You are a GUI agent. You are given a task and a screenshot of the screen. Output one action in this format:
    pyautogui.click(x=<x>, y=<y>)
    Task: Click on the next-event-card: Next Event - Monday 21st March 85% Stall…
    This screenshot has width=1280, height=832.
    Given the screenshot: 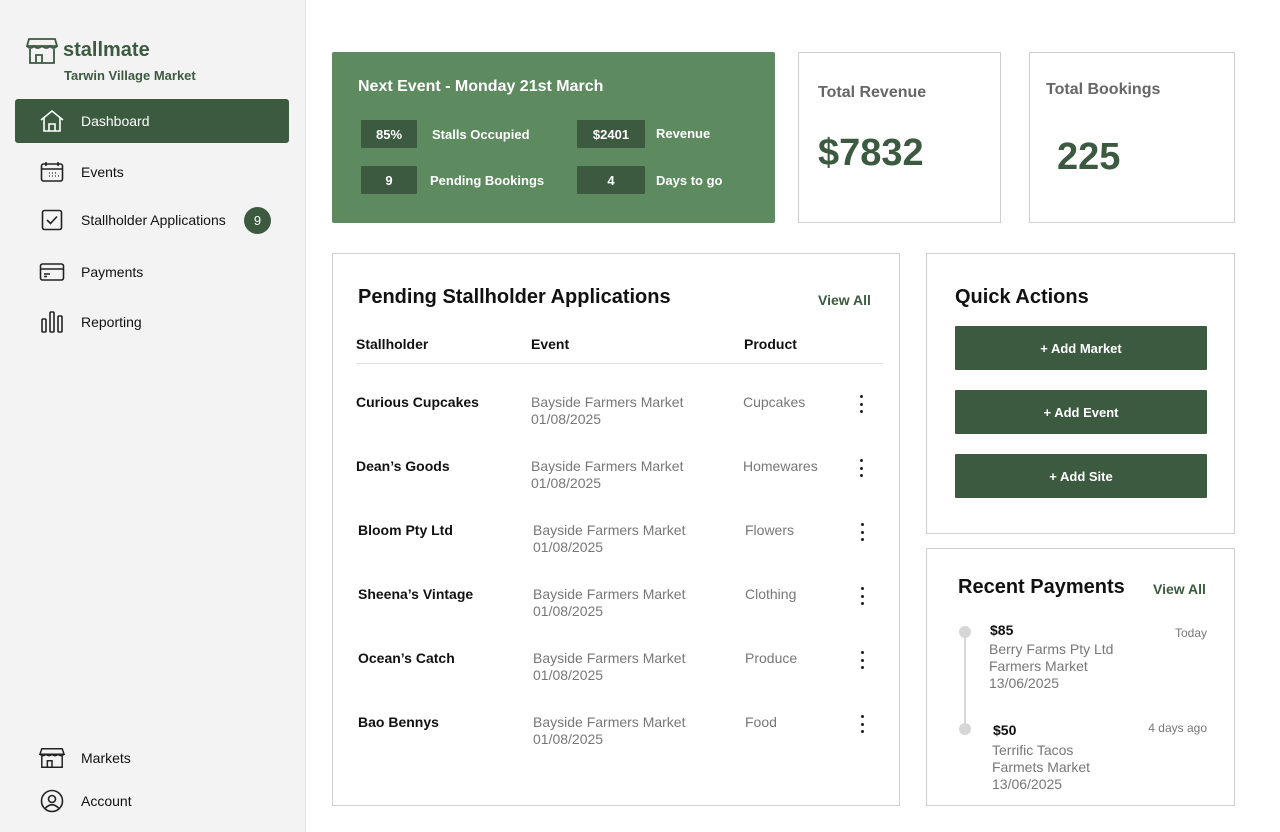 What is the action you would take?
    pyautogui.click(x=553, y=137)
    